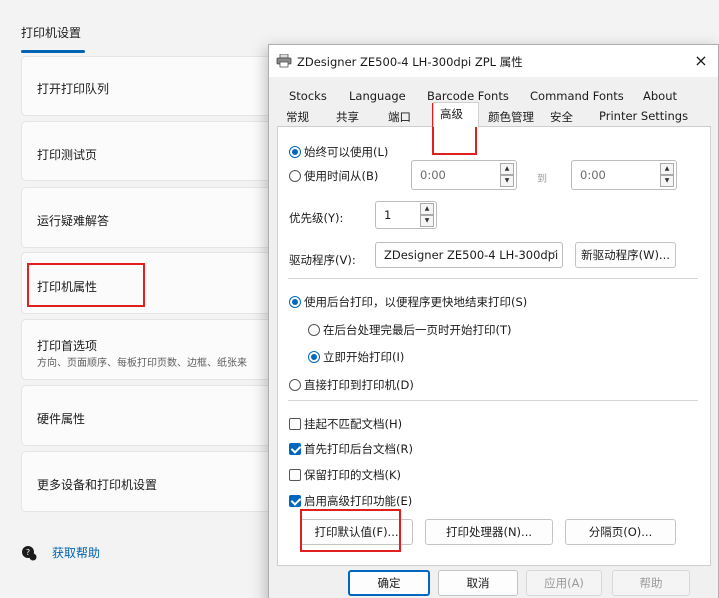  I want to click on advanced-features-checkbox: 启用高级打印功能(E), so click(350, 501).